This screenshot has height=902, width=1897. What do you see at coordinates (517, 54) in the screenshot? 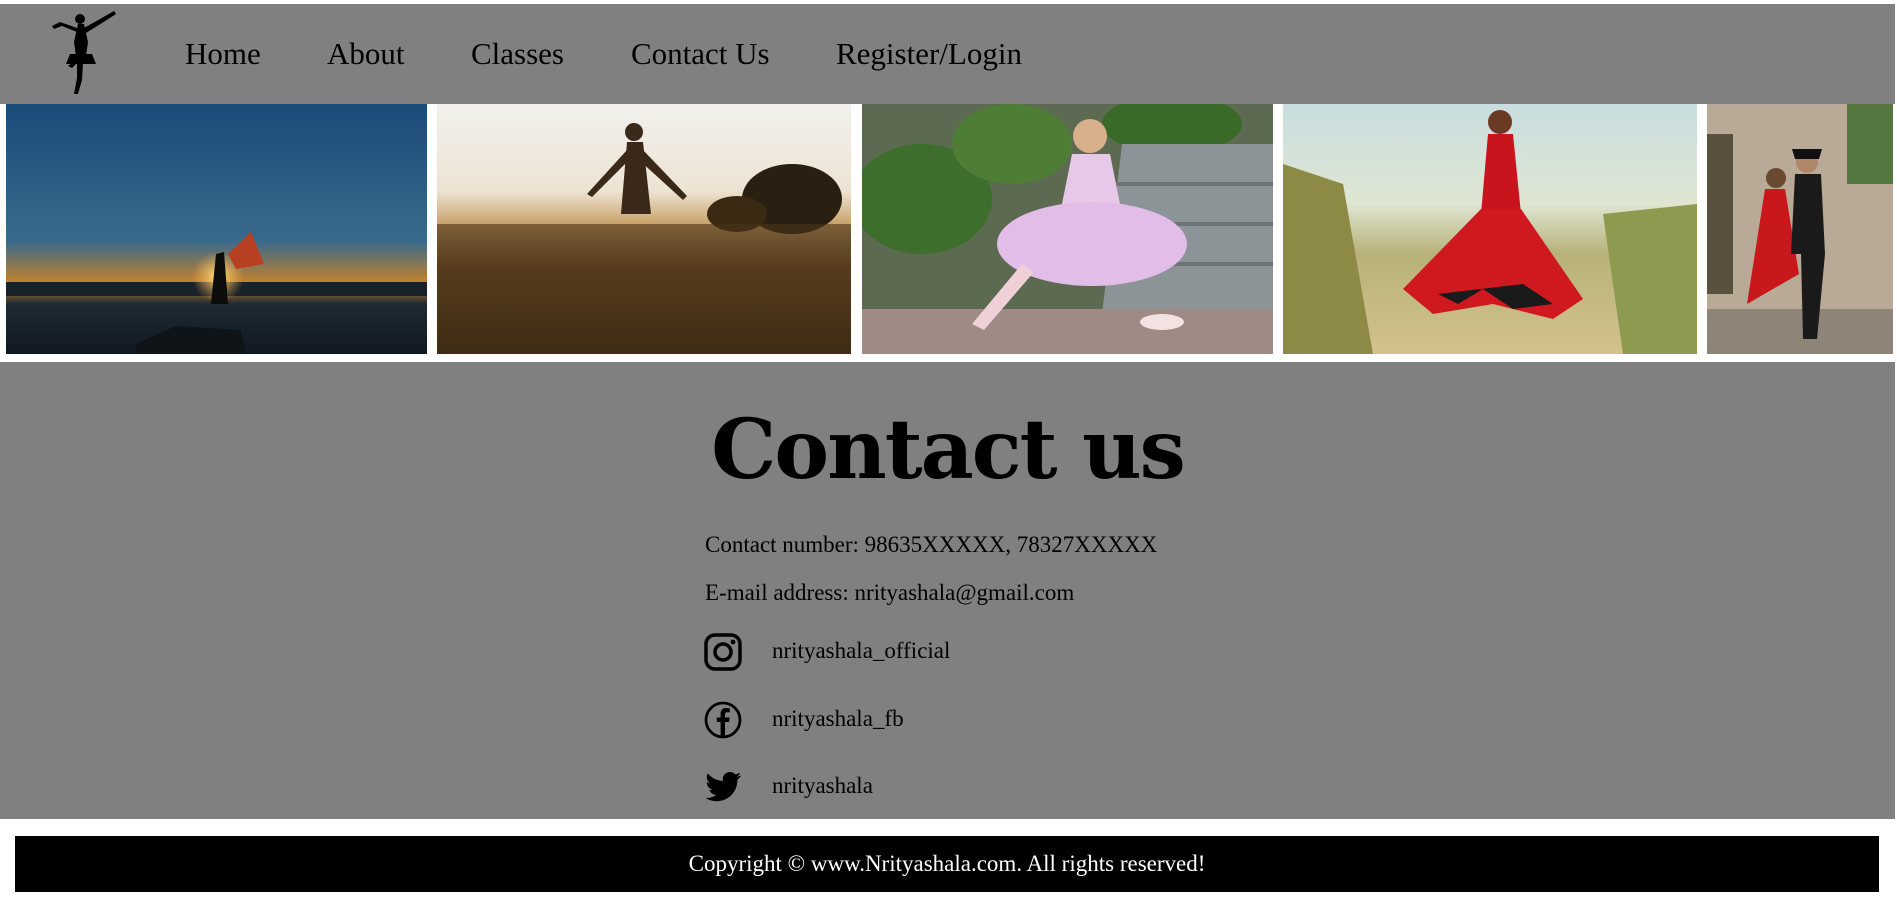
I see `nav-classes-link: Classes` at bounding box center [517, 54].